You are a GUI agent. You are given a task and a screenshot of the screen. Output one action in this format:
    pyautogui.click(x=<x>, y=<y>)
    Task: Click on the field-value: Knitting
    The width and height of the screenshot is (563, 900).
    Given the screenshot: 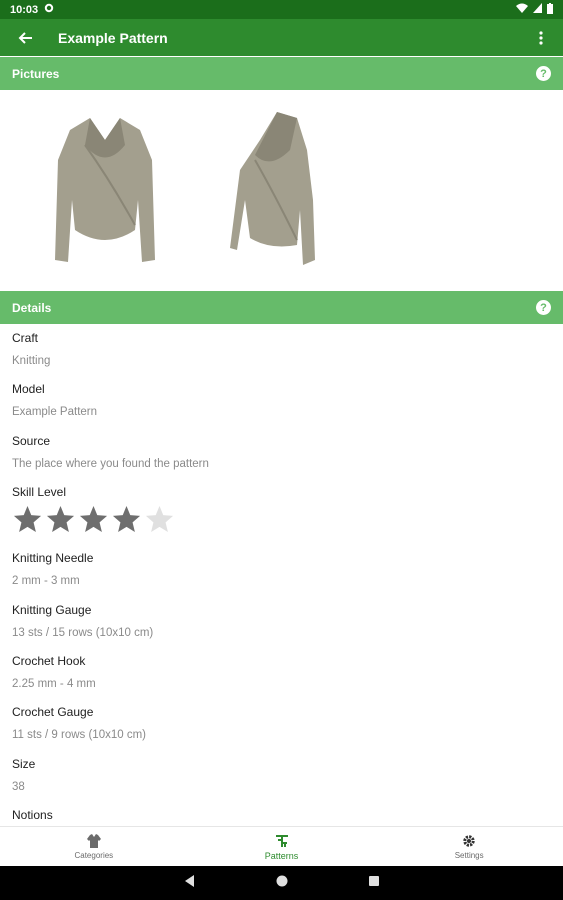 What is the action you would take?
    pyautogui.click(x=31, y=361)
    